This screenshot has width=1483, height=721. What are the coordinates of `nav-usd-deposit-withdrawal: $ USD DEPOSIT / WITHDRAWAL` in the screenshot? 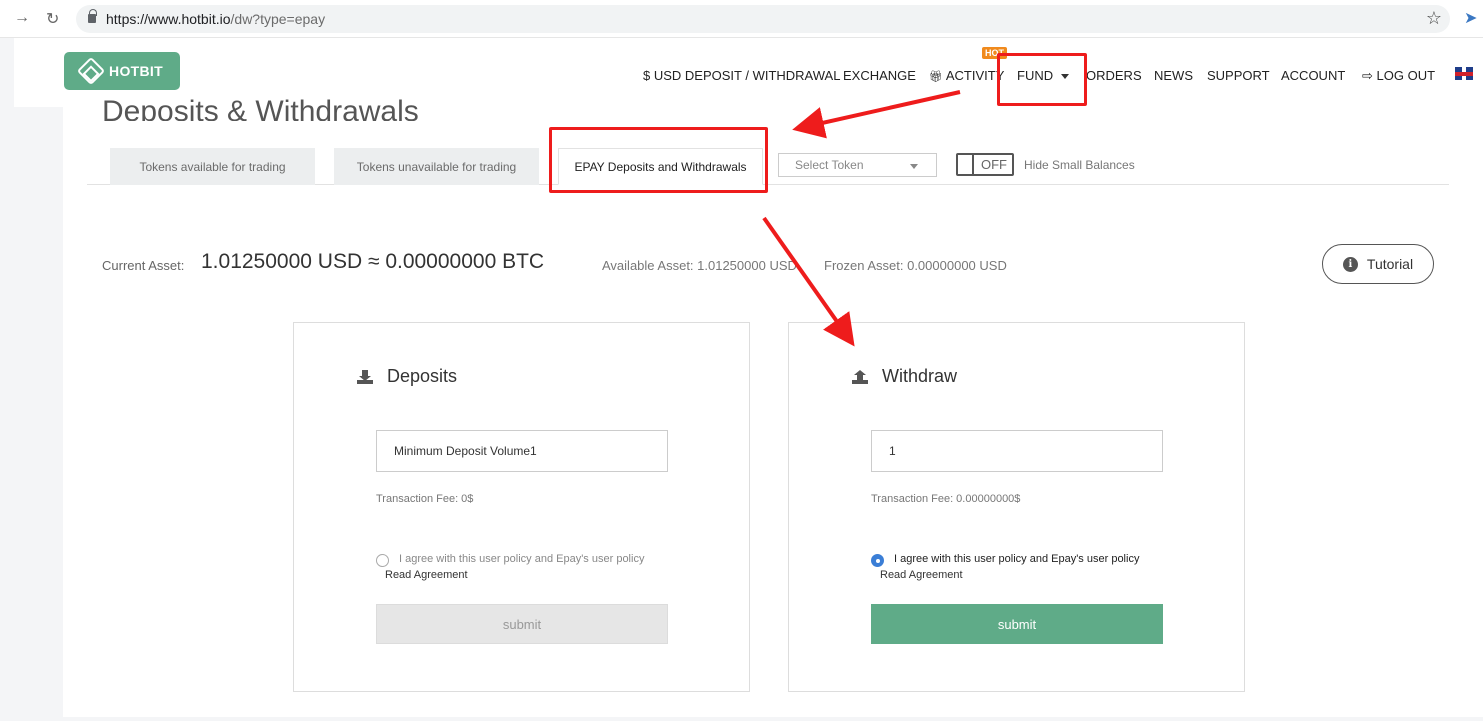 It's located at (741, 75).